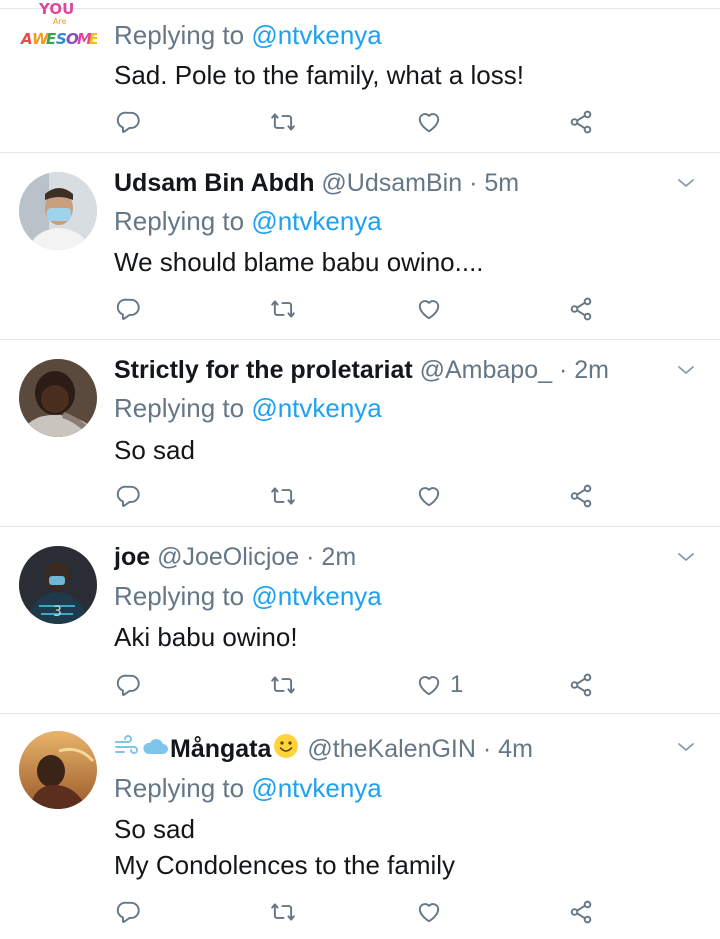 This screenshot has height=939, width=720. What do you see at coordinates (214, 183) in the screenshot?
I see `display-name: Udsam Bin Abdh` at bounding box center [214, 183].